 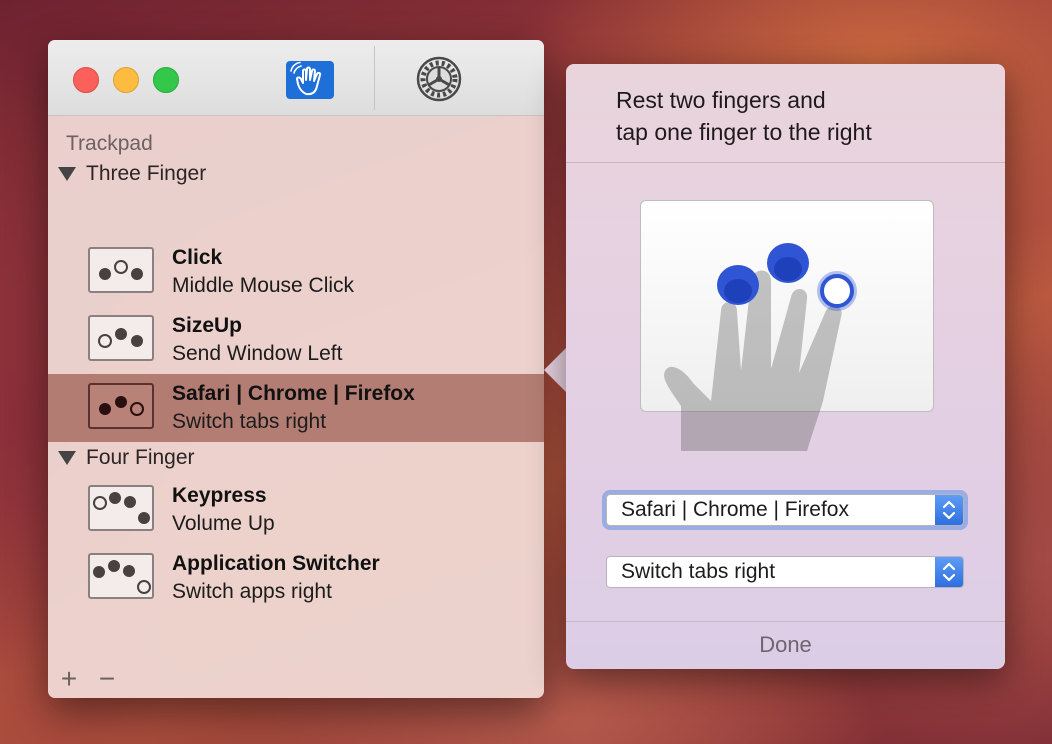 I want to click on done-button: Done, so click(x=785, y=645).